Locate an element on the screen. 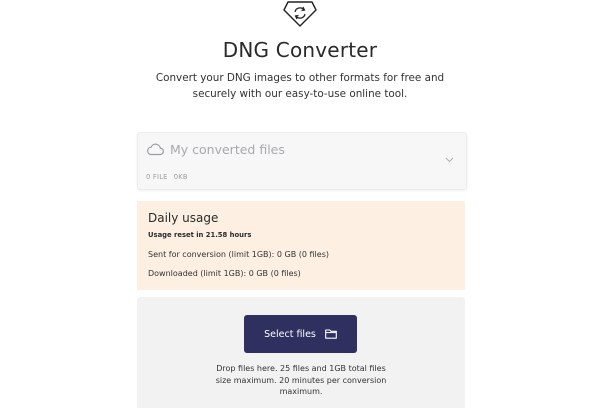  select-files-label: Select files is located at coordinates (290, 334).